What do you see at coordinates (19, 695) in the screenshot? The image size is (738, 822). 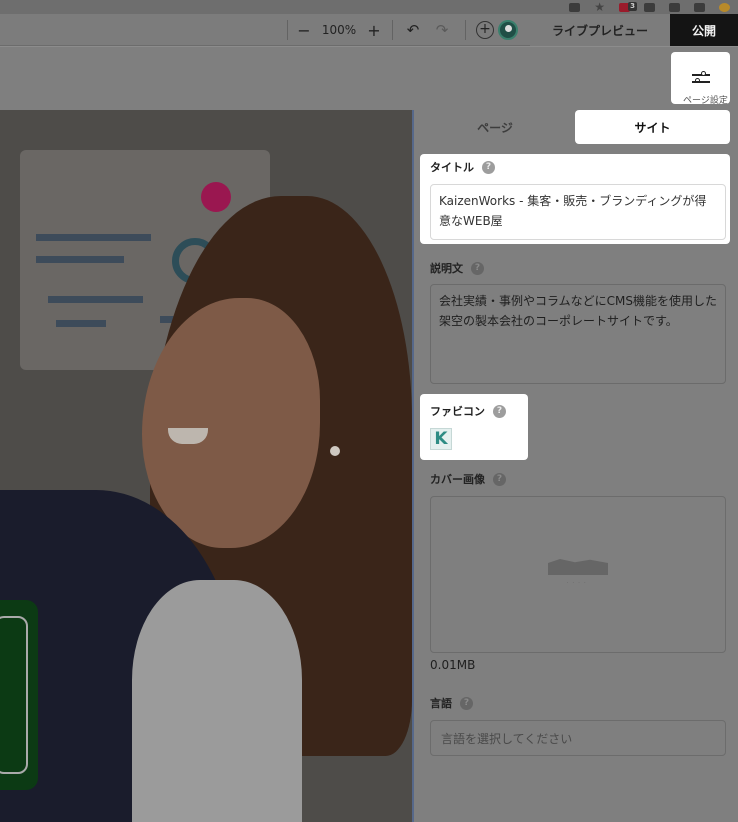 I see `green-card-element` at bounding box center [19, 695].